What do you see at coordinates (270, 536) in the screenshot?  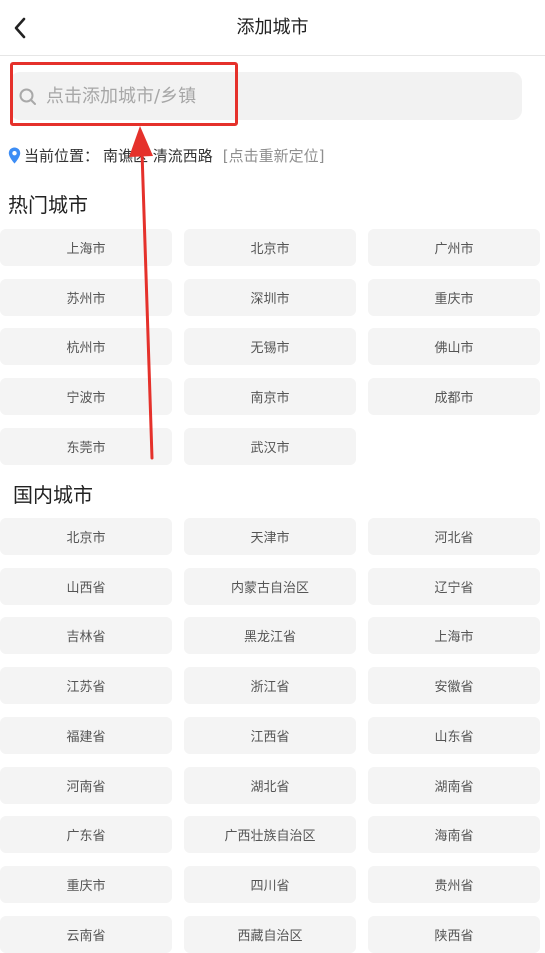 I see `domestic-city-button: 天津市` at bounding box center [270, 536].